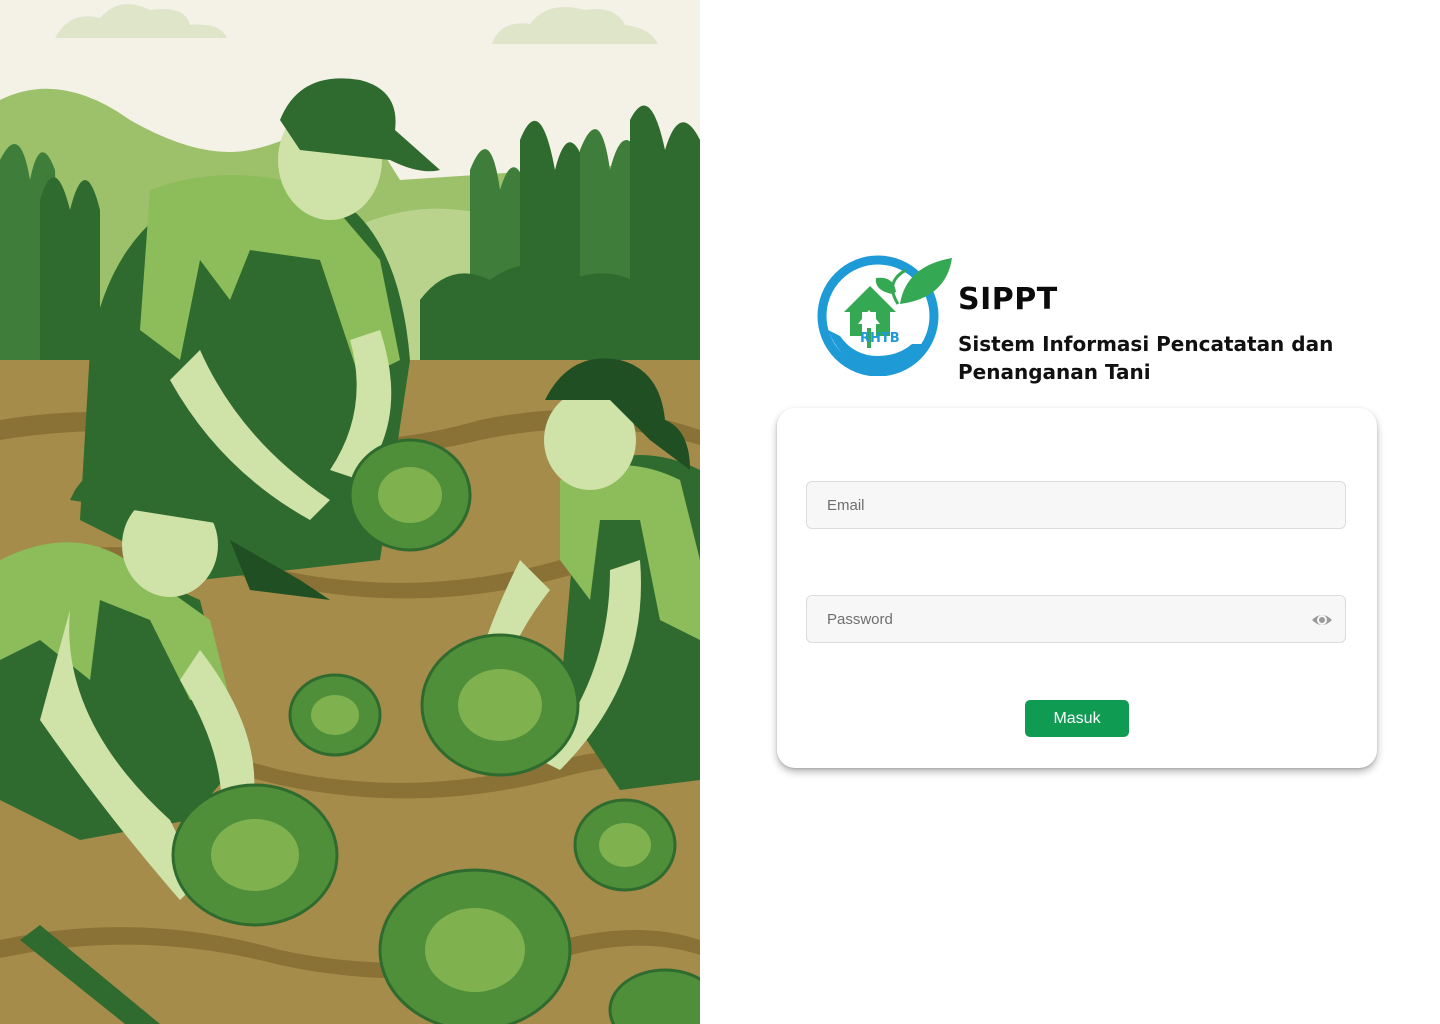 The height and width of the screenshot is (1024, 1440). Describe the element at coordinates (885, 314) in the screenshot. I see `rhtb-logo: RHTB` at that location.